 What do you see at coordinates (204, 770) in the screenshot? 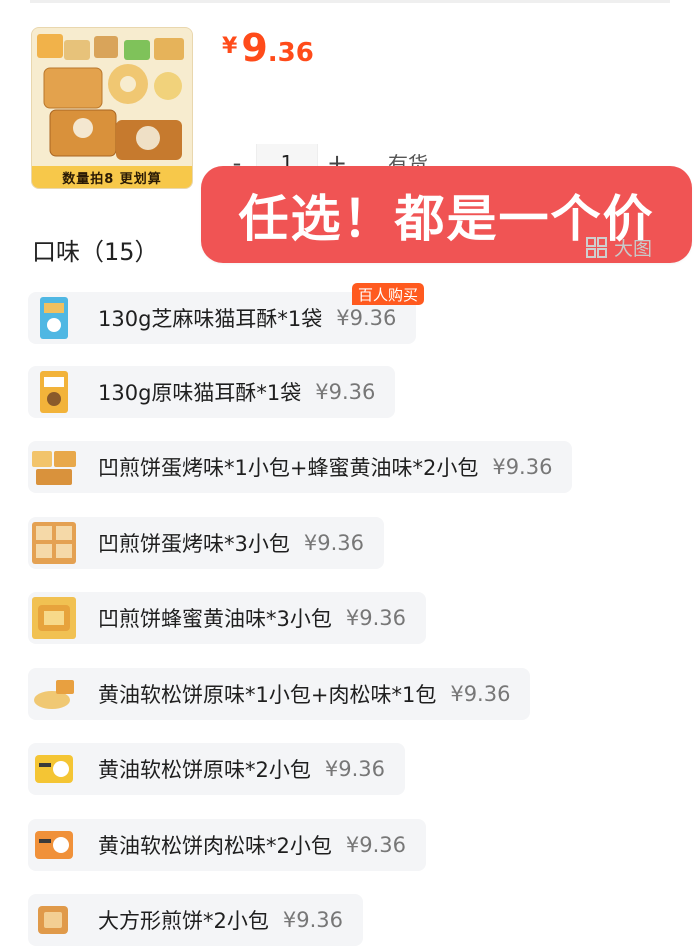
I see `option-label: 黄油软松饼原味*2小包` at bounding box center [204, 770].